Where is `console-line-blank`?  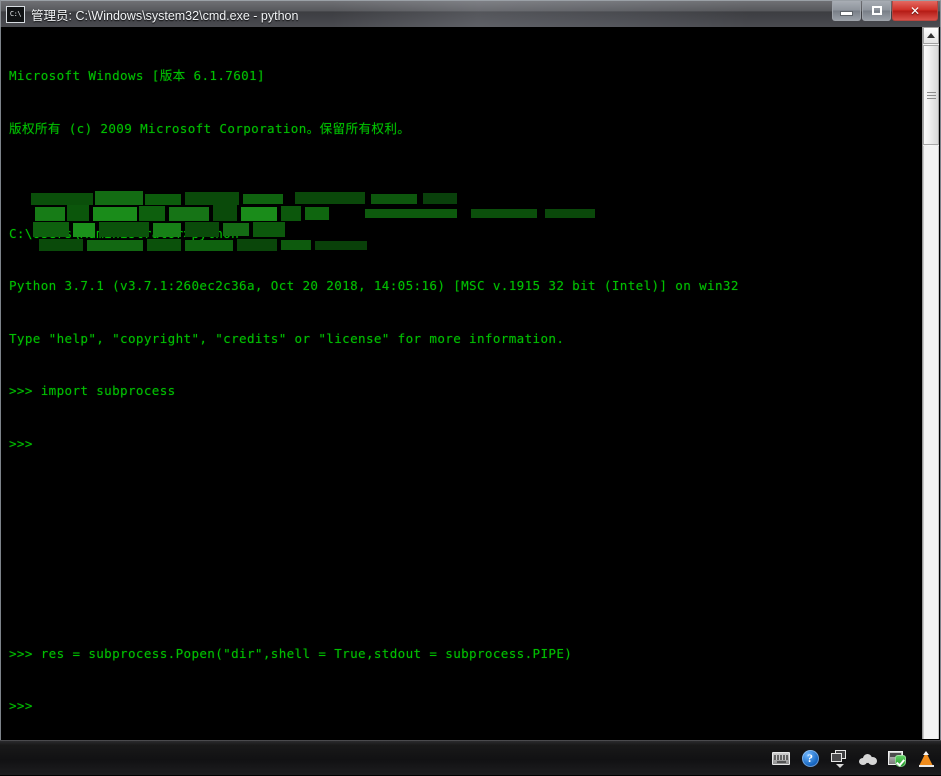
console-line-blank is located at coordinates (460, 181).